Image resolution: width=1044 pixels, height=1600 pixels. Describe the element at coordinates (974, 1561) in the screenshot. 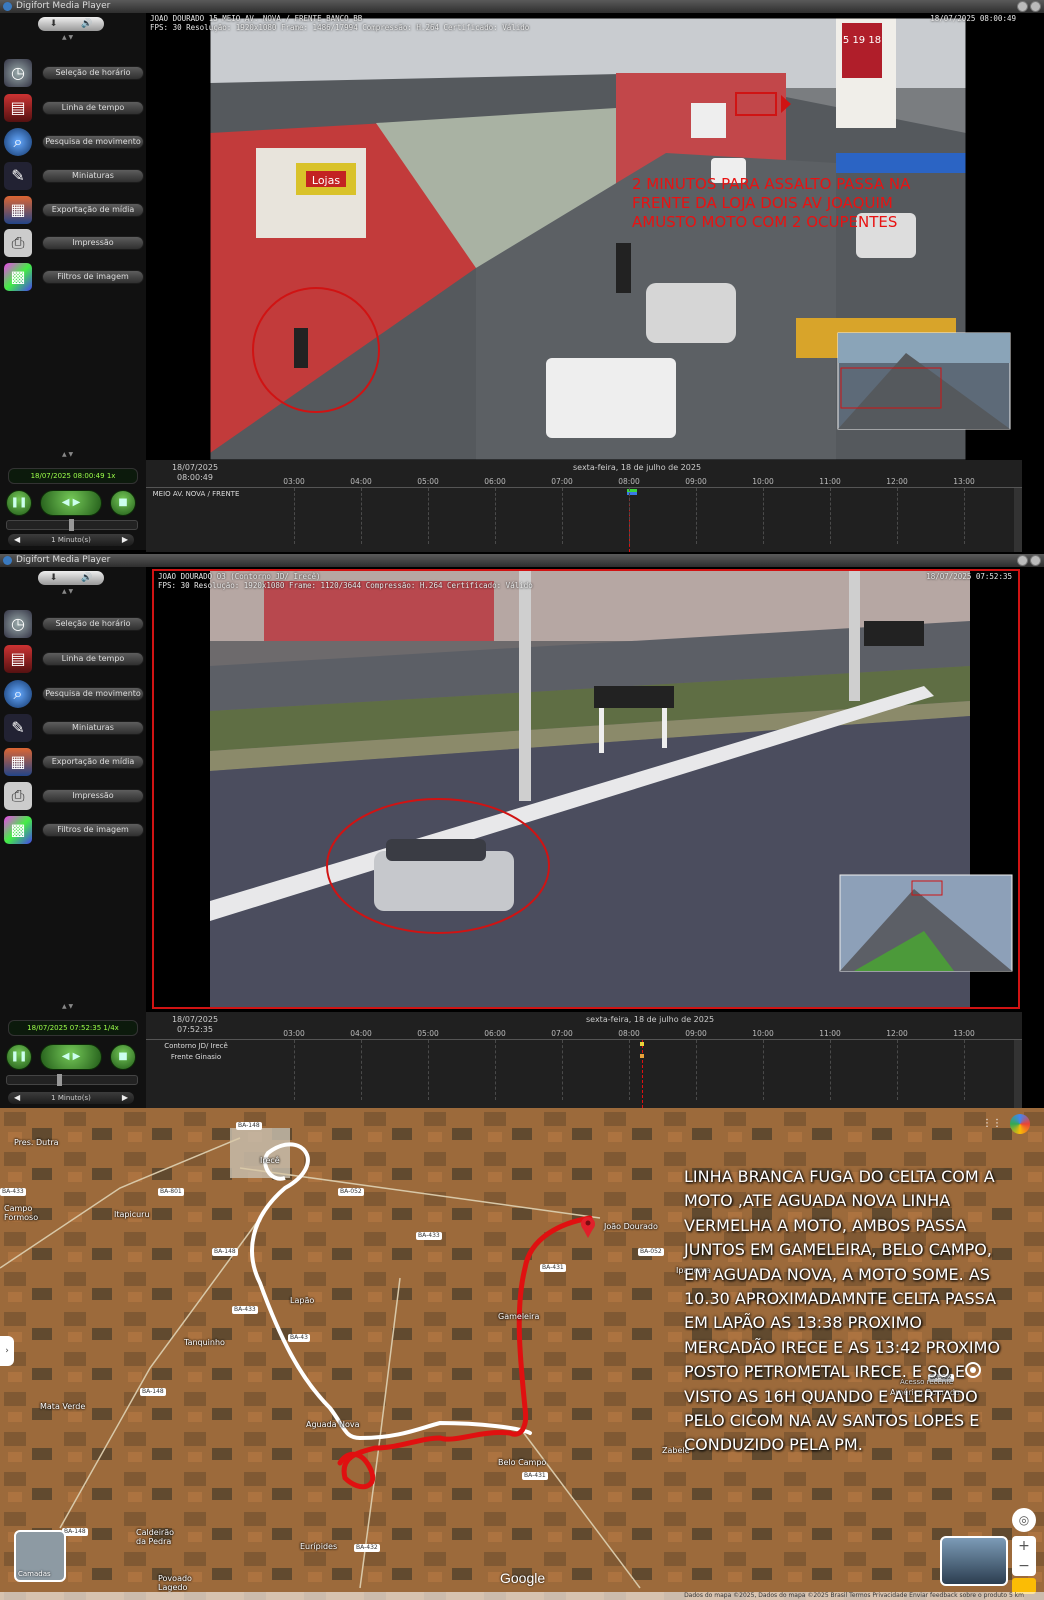

I see `street-view-preview` at that location.